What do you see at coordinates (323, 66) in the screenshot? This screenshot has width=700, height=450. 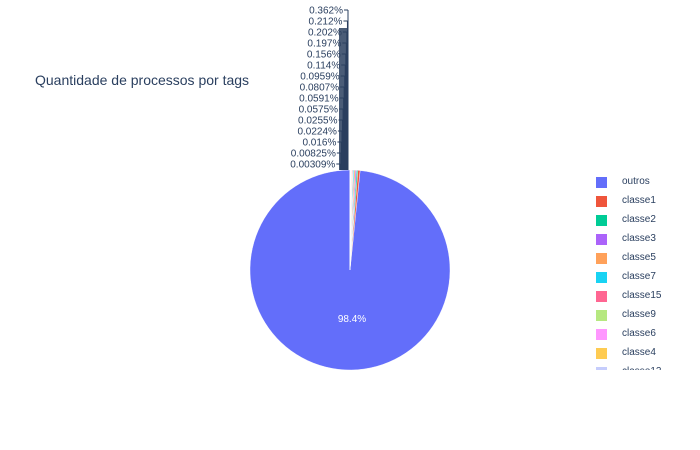 I see `slice-label-outside: 0.114%` at bounding box center [323, 66].